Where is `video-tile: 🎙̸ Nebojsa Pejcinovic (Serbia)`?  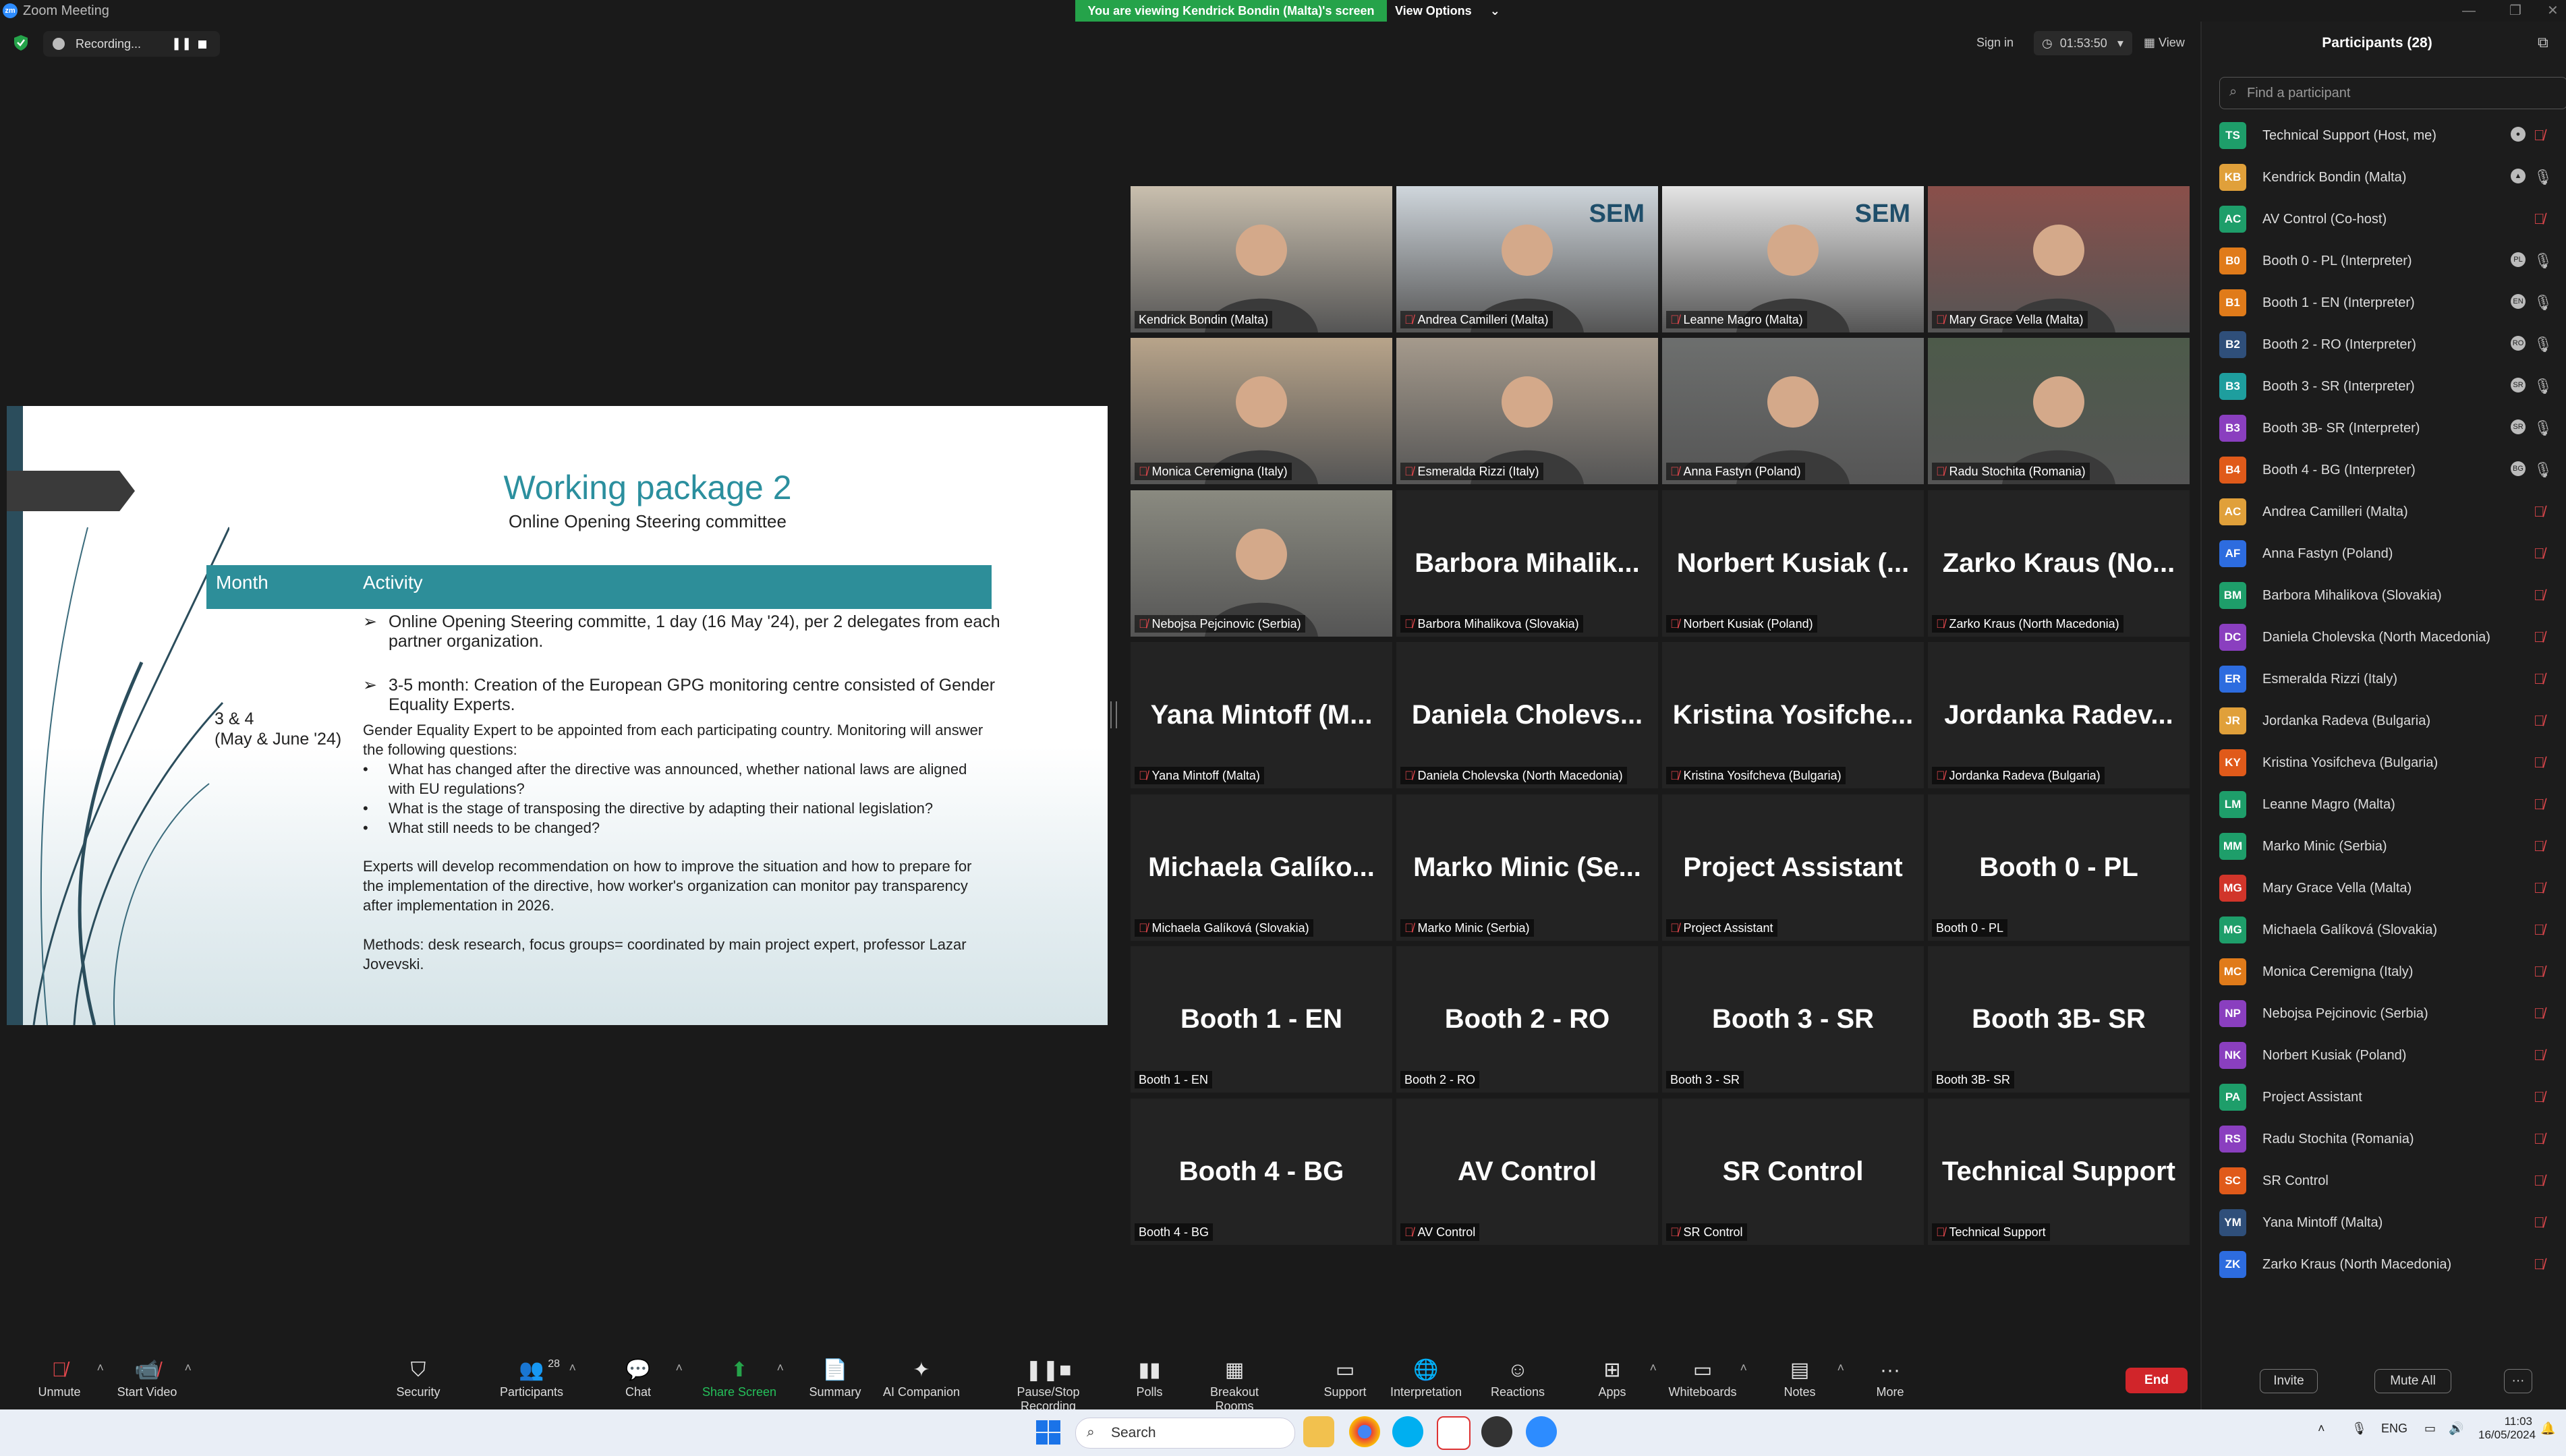
video-tile: 🎙̸ Nebojsa Pejcinovic (Serbia) is located at coordinates (1261, 563).